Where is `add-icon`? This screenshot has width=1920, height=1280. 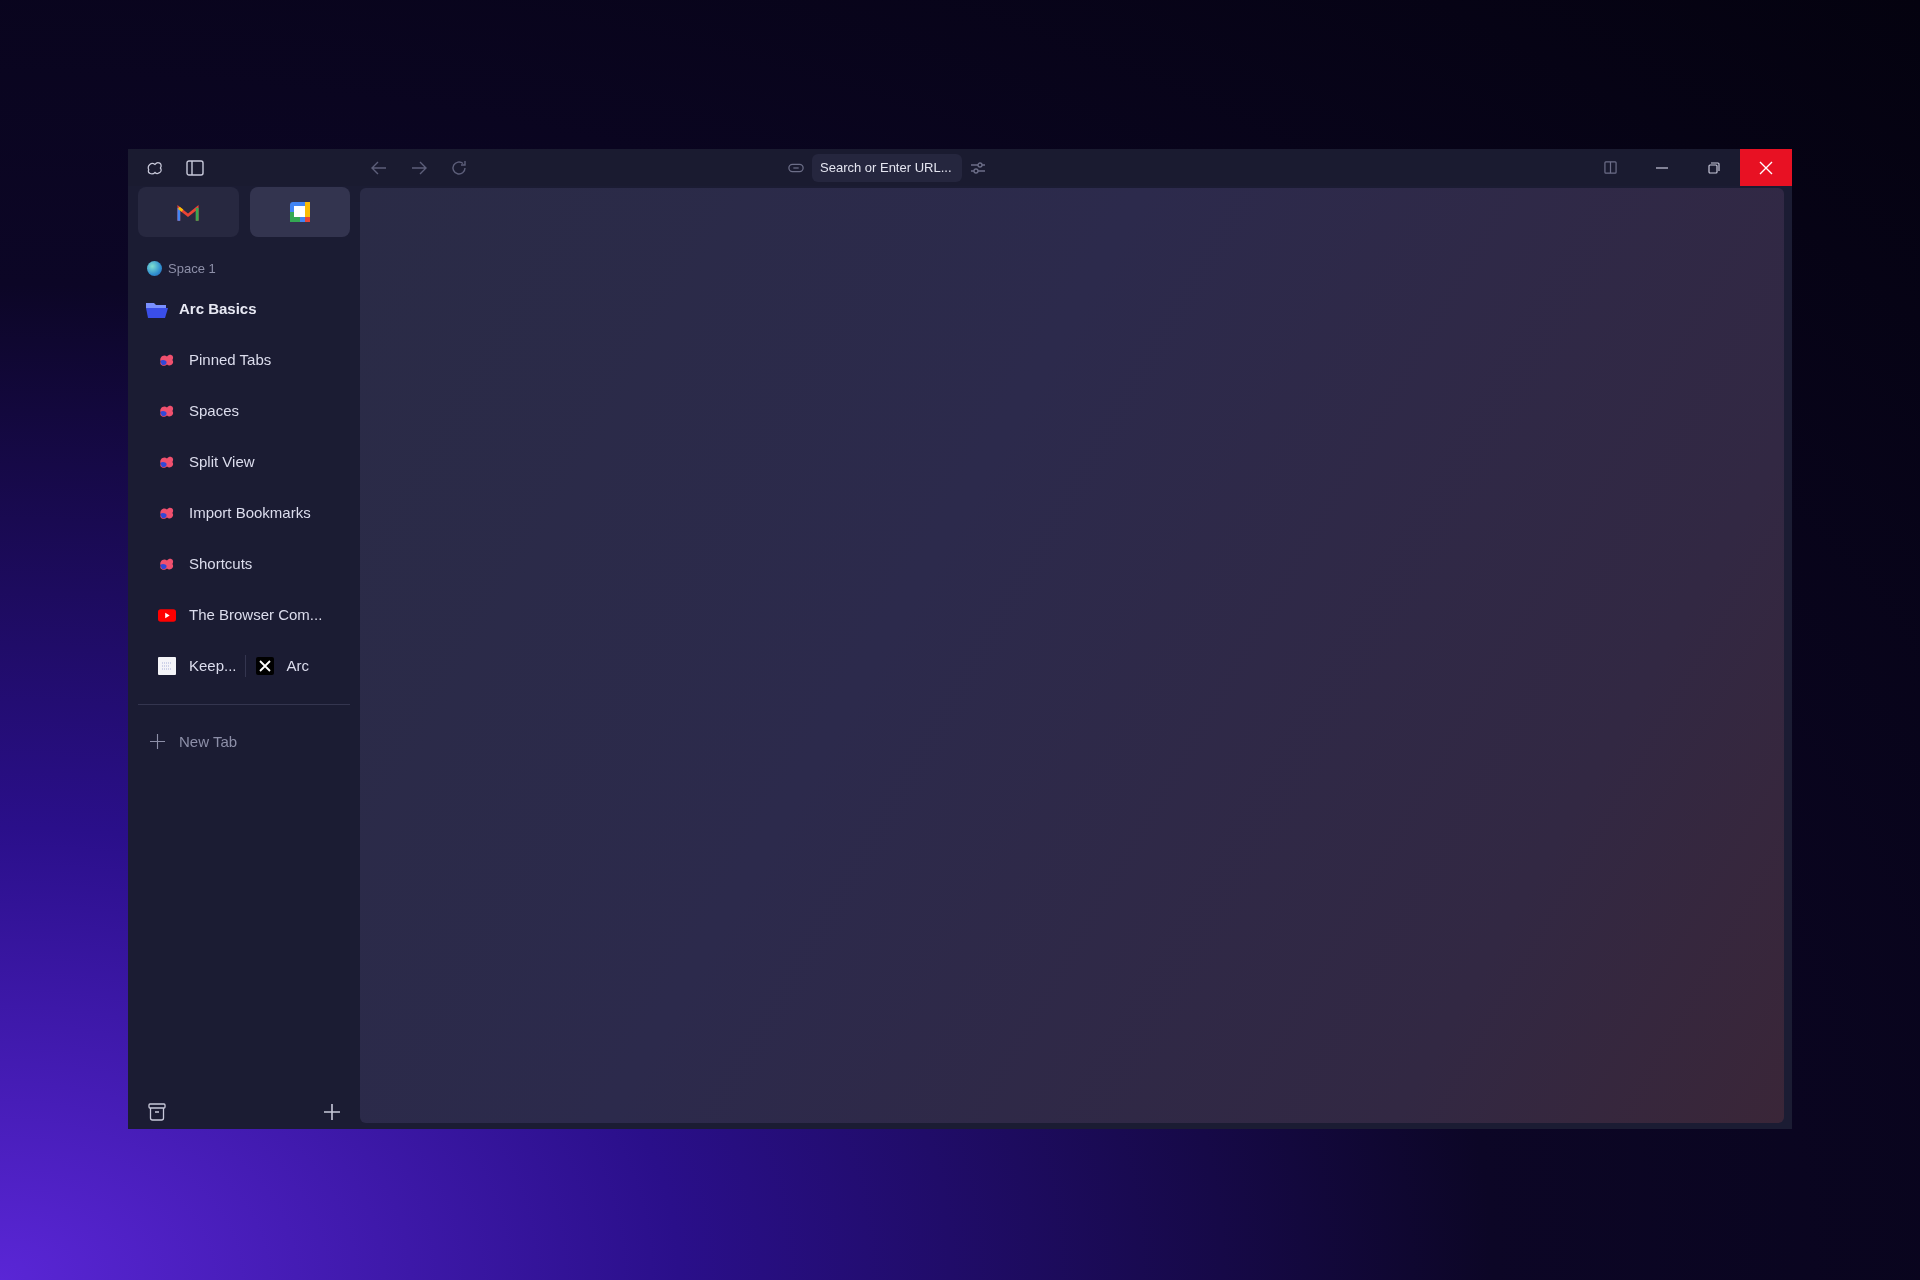
add-icon is located at coordinates (332, 1112).